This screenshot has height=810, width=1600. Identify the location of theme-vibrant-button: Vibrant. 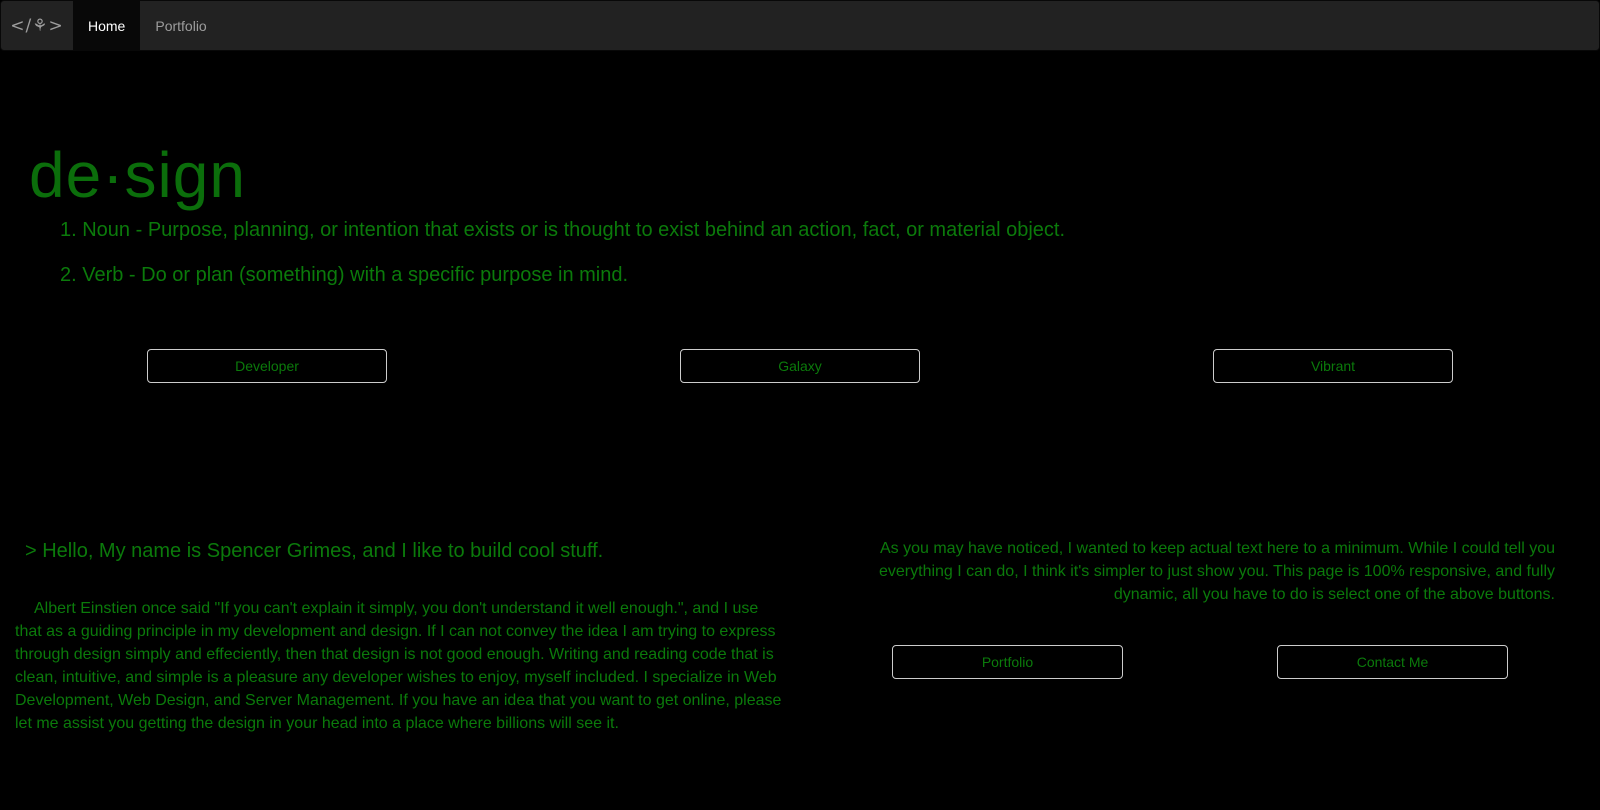
(1333, 366).